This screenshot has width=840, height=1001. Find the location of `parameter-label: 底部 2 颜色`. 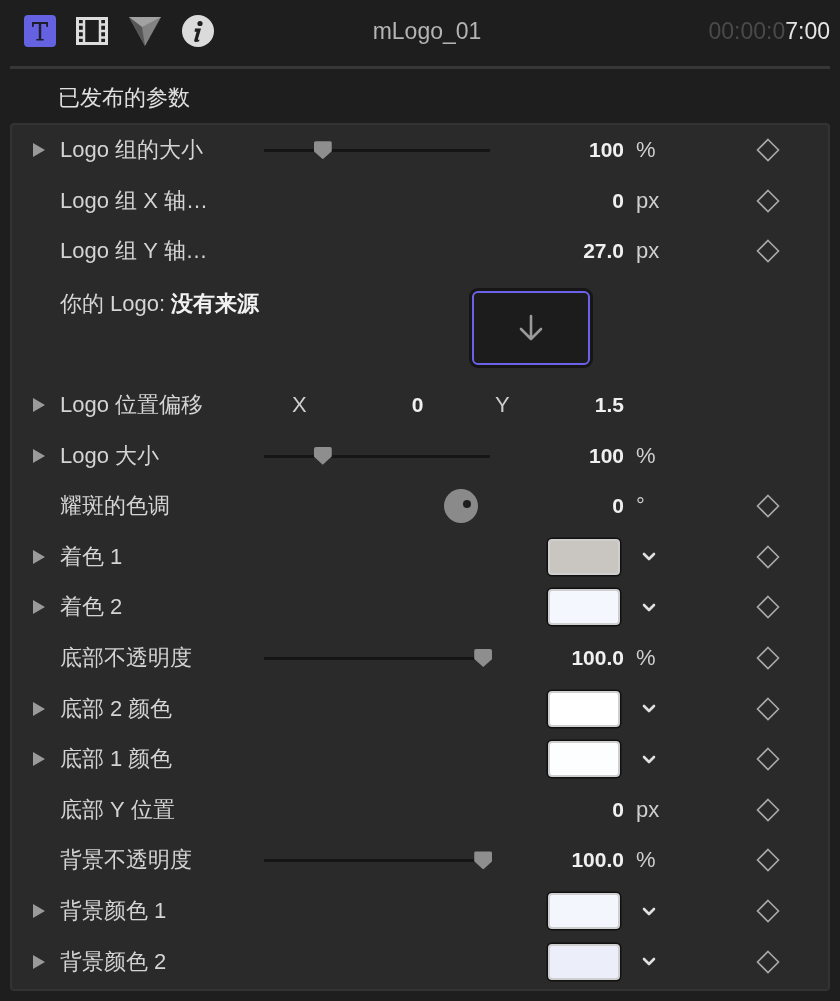

parameter-label: 底部 2 颜色 is located at coordinates (117, 708).